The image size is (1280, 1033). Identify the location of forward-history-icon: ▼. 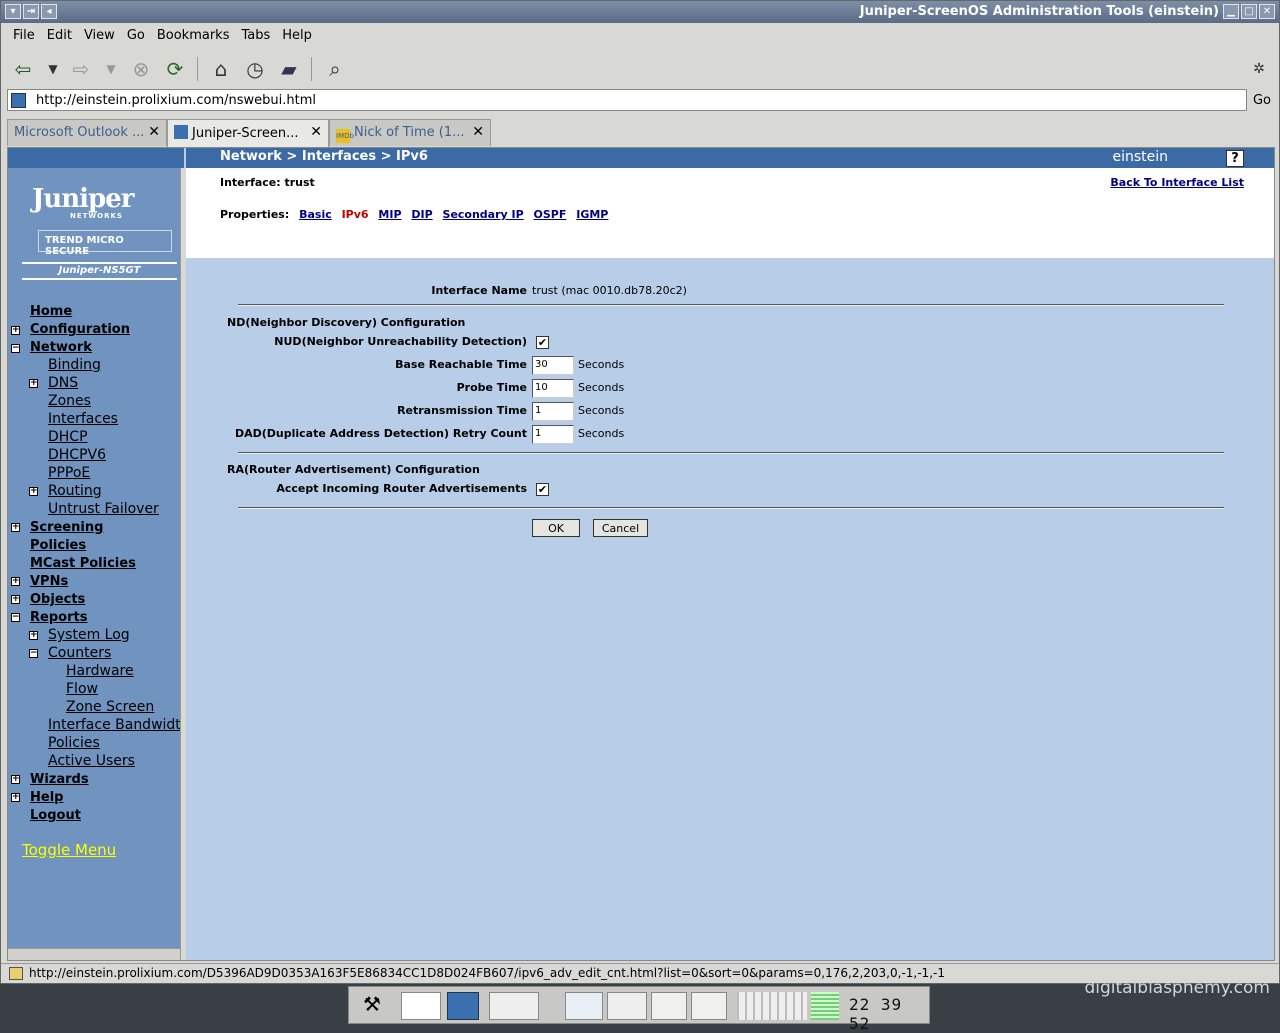
(111, 69).